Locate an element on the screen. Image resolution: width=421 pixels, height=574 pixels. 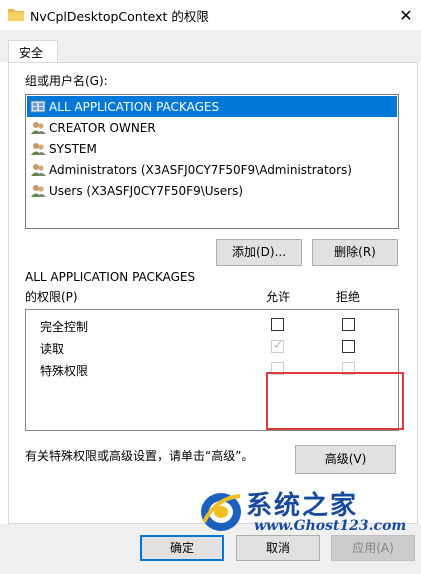
app-packages-icon is located at coordinates (38, 106).